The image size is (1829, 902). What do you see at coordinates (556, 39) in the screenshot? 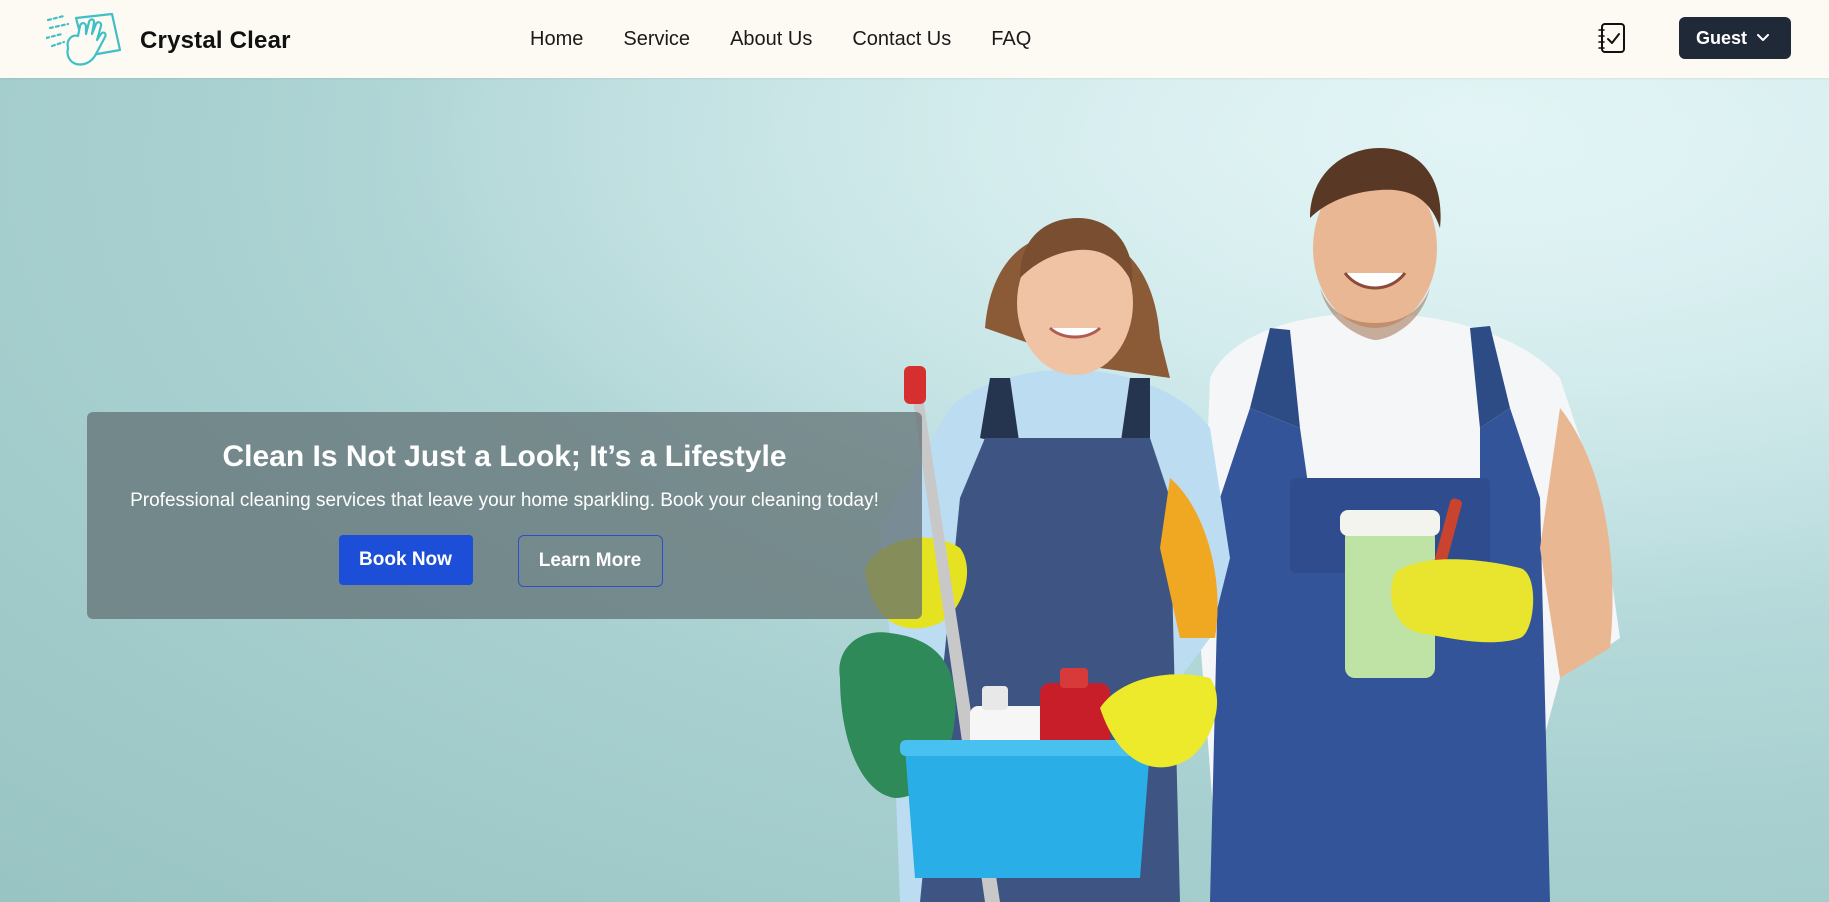
I see `nav-home: Home` at bounding box center [556, 39].